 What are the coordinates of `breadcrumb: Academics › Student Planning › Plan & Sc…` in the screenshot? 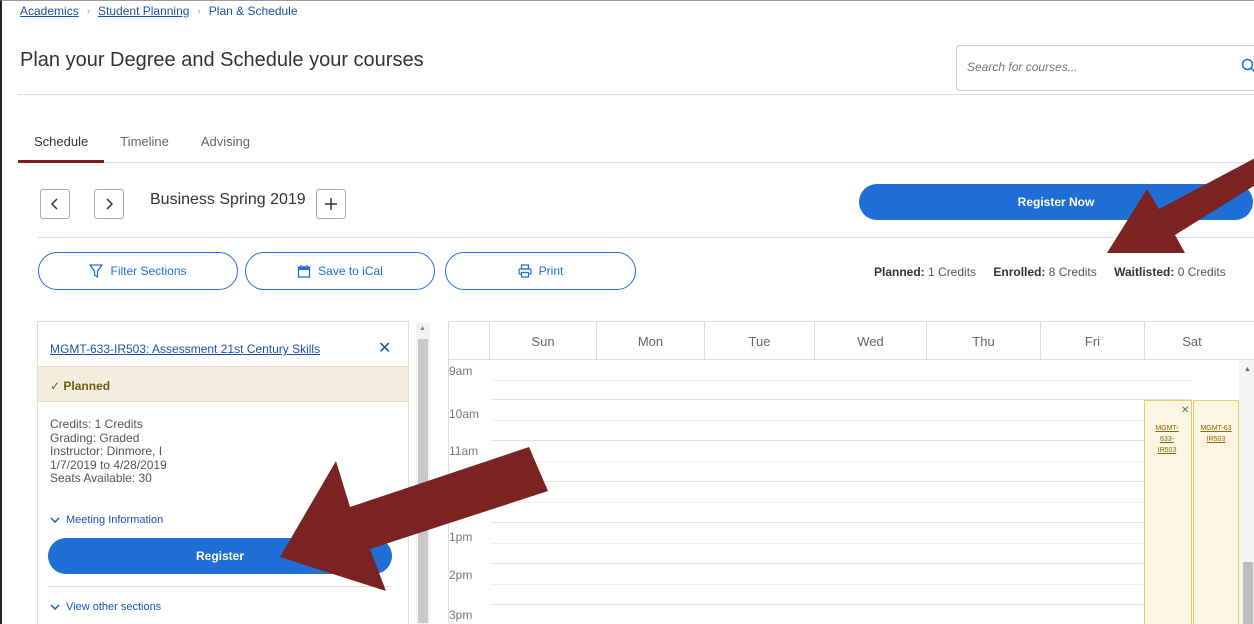 It's located at (159, 11).